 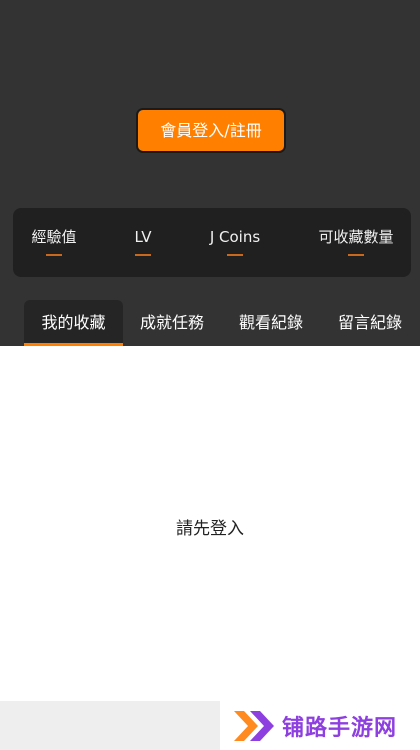 I want to click on bottom-bar, so click(x=110, y=725).